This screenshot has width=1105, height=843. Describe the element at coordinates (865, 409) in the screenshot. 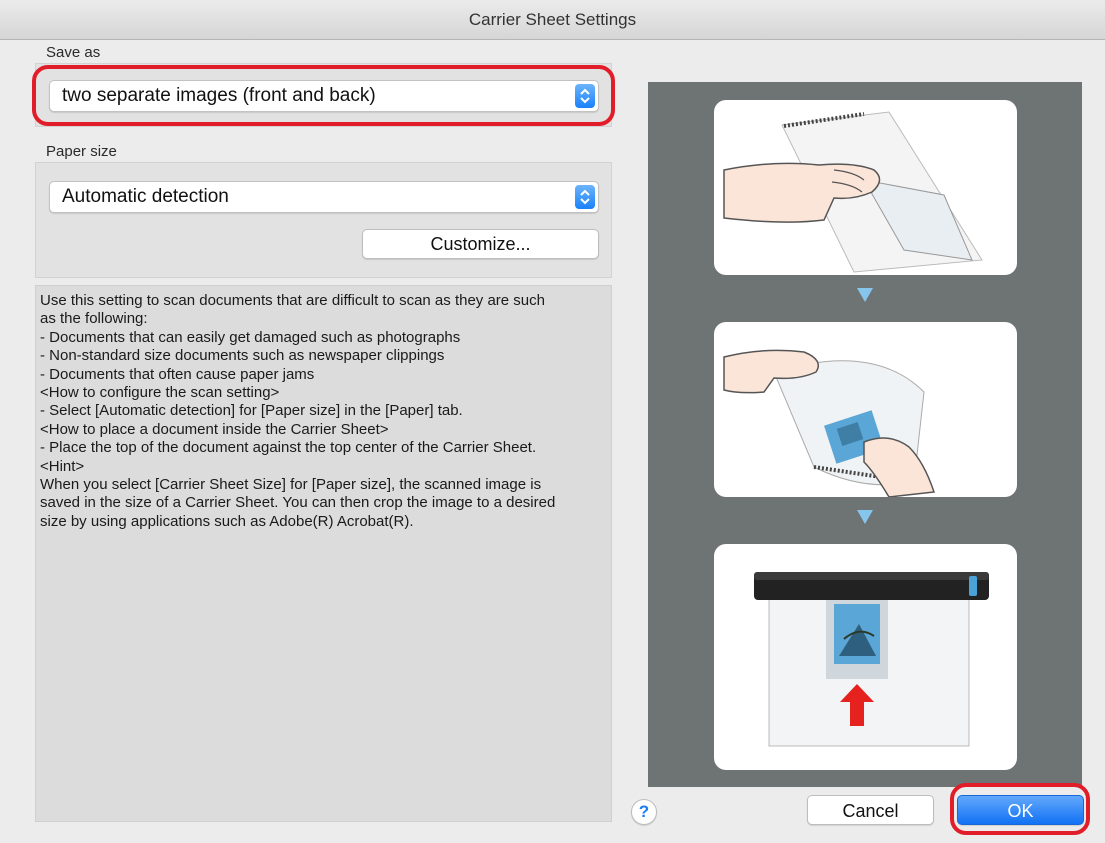

I see `step-2-illustration` at that location.